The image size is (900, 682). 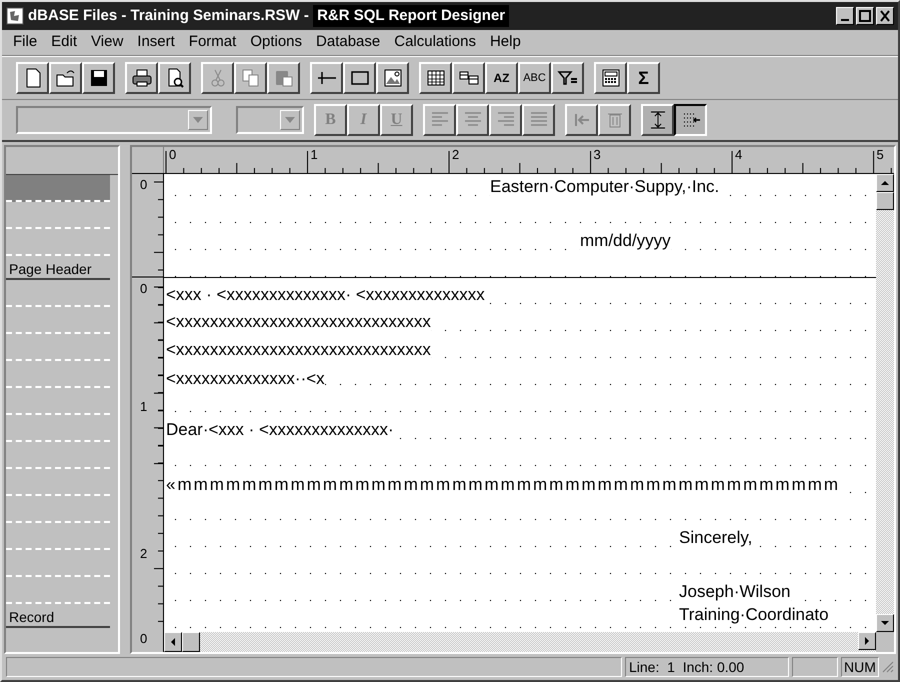 I want to click on toolbar-button: ABC, so click(x=534, y=78).